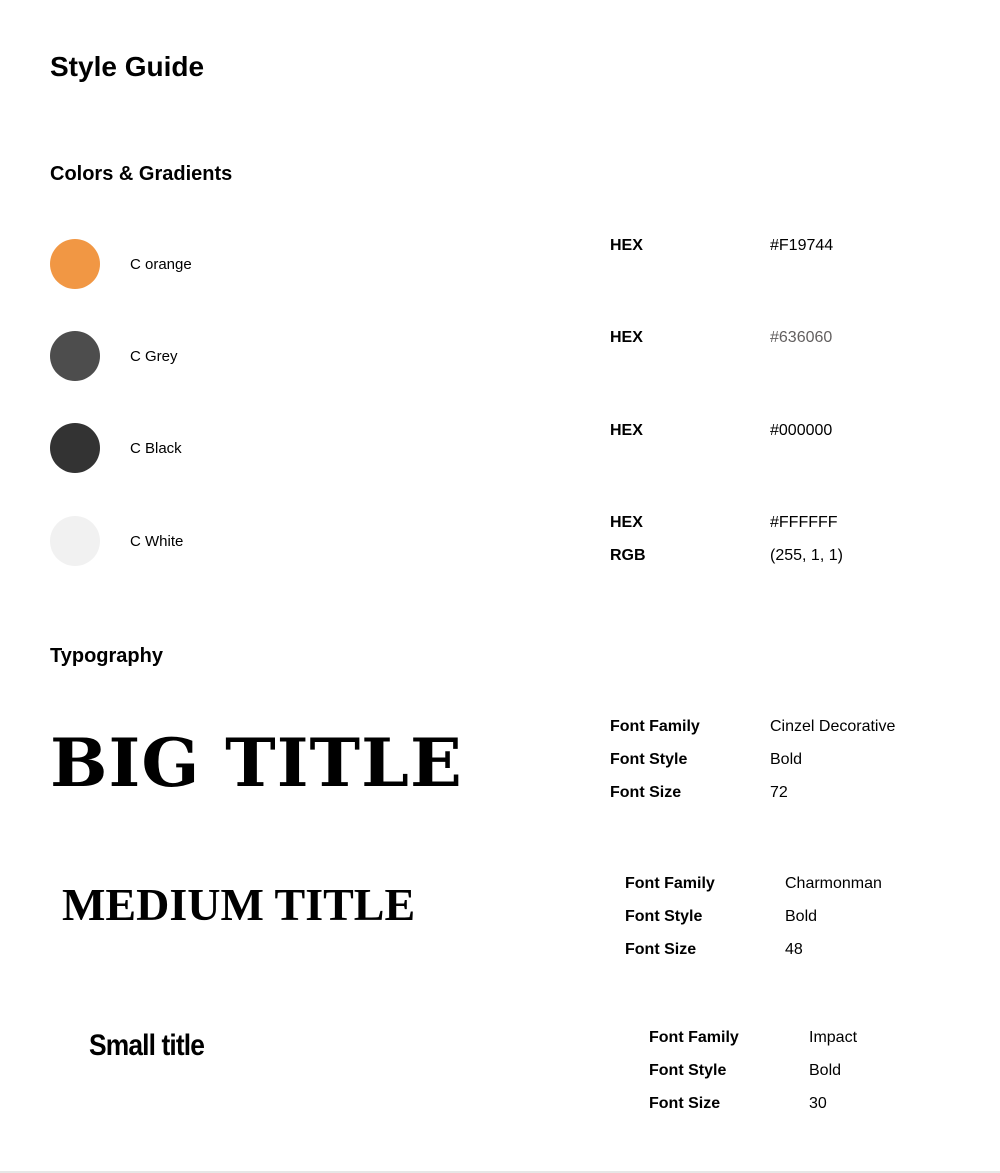 This screenshot has height=1173, width=1000. What do you see at coordinates (156, 448) in the screenshot?
I see `color-name: C Black` at bounding box center [156, 448].